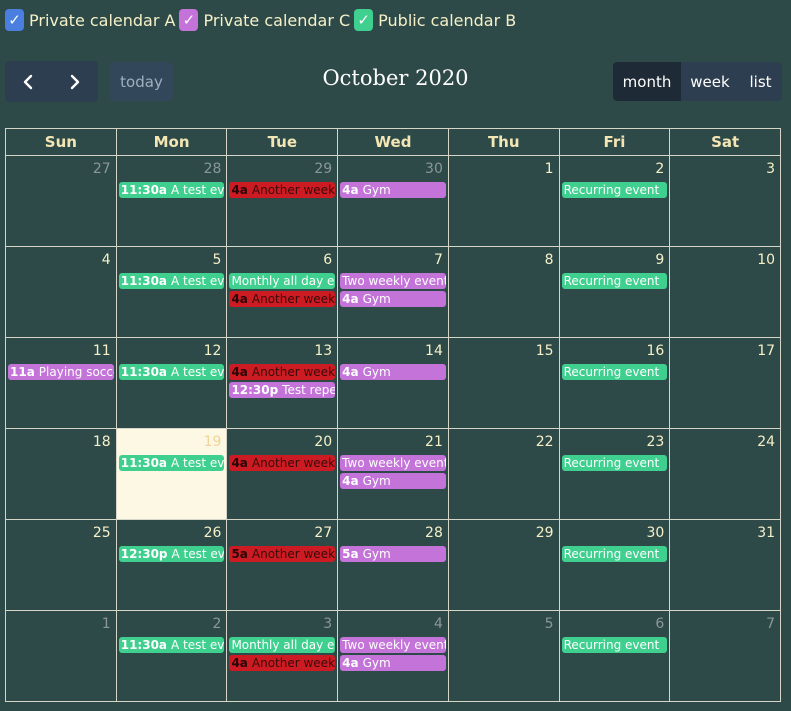 The width and height of the screenshot is (791, 711). I want to click on day-cell: 9 Recurring event, so click(615, 292).